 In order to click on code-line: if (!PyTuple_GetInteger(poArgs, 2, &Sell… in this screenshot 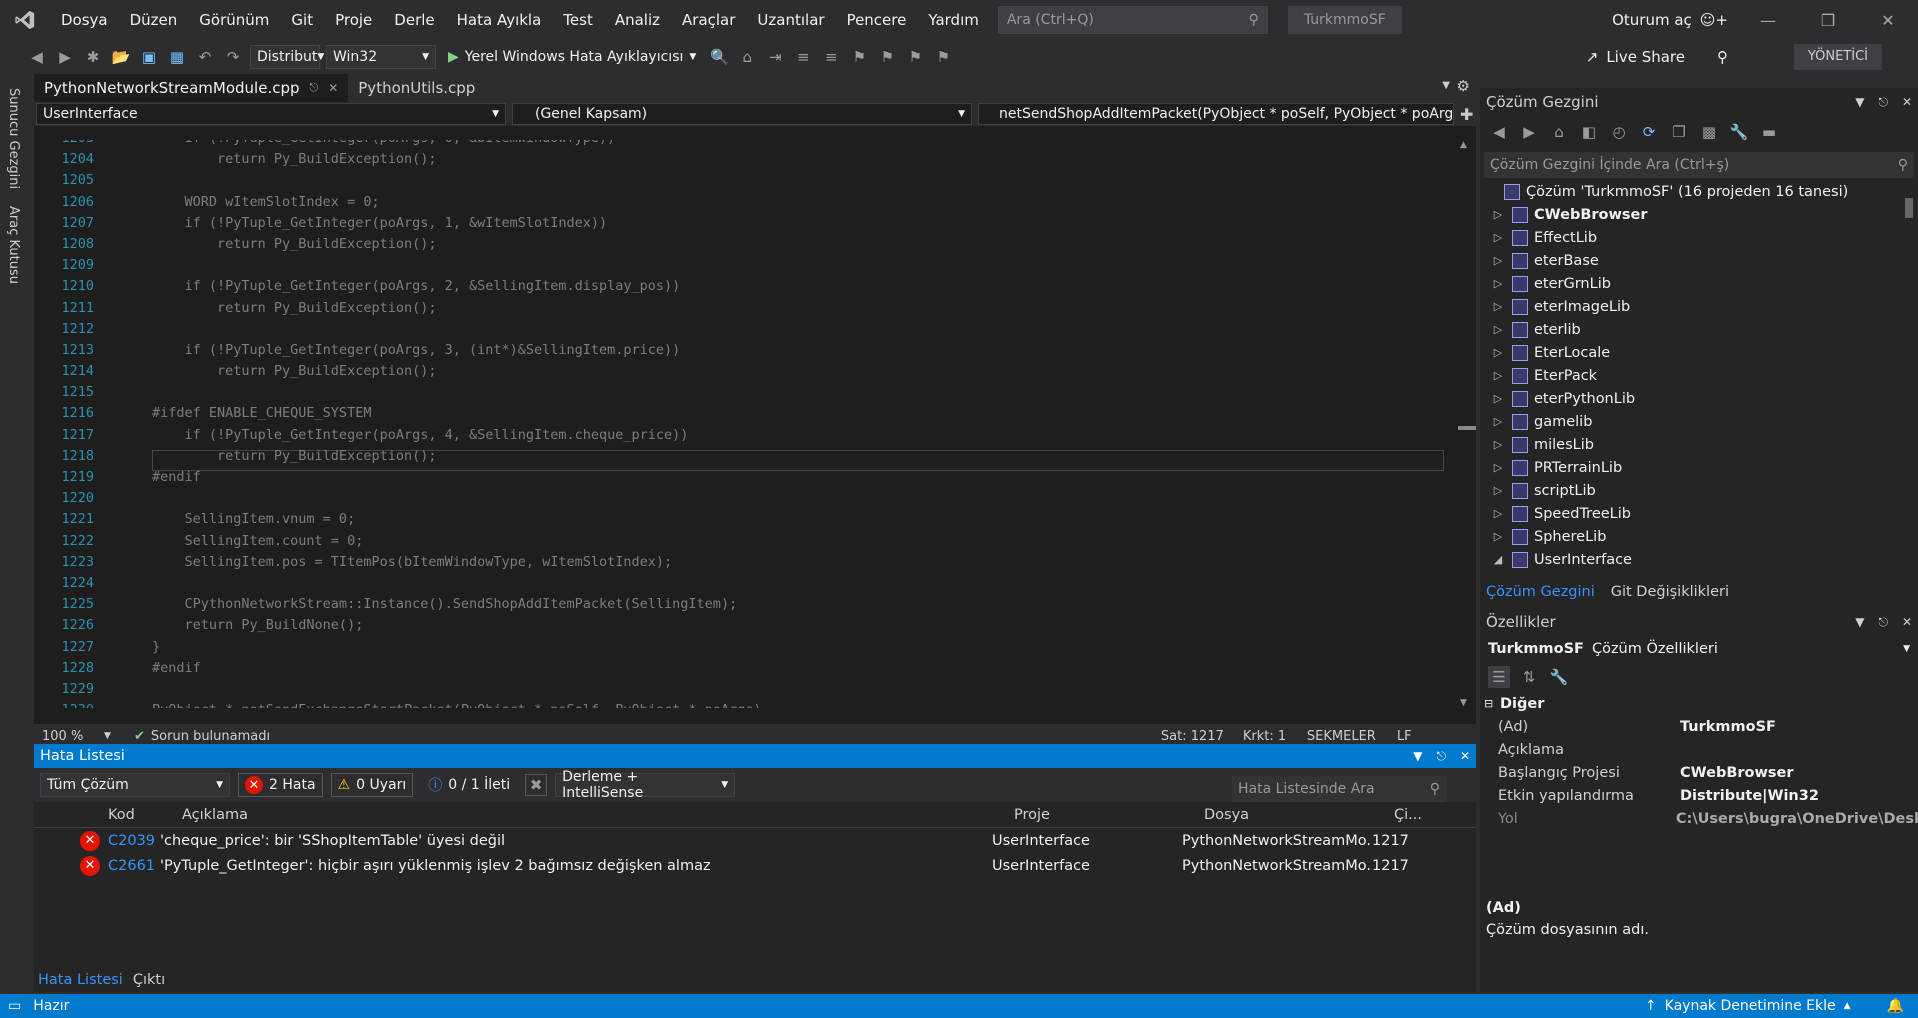, I will do `click(797, 286)`.